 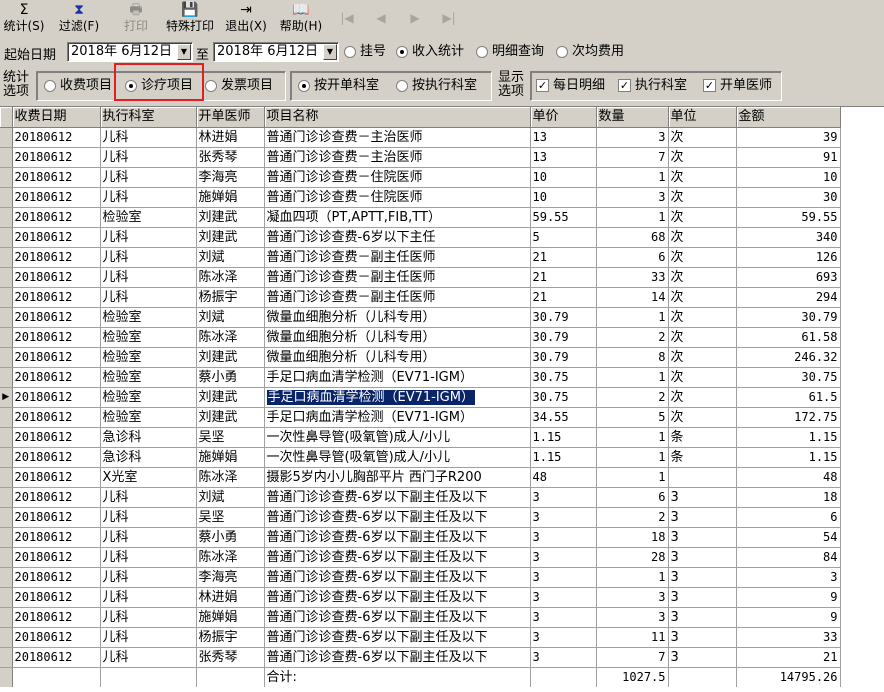 What do you see at coordinates (397, 157) in the screenshot?
I see `cell-item: 普通门诊诊查费－主治医师` at bounding box center [397, 157].